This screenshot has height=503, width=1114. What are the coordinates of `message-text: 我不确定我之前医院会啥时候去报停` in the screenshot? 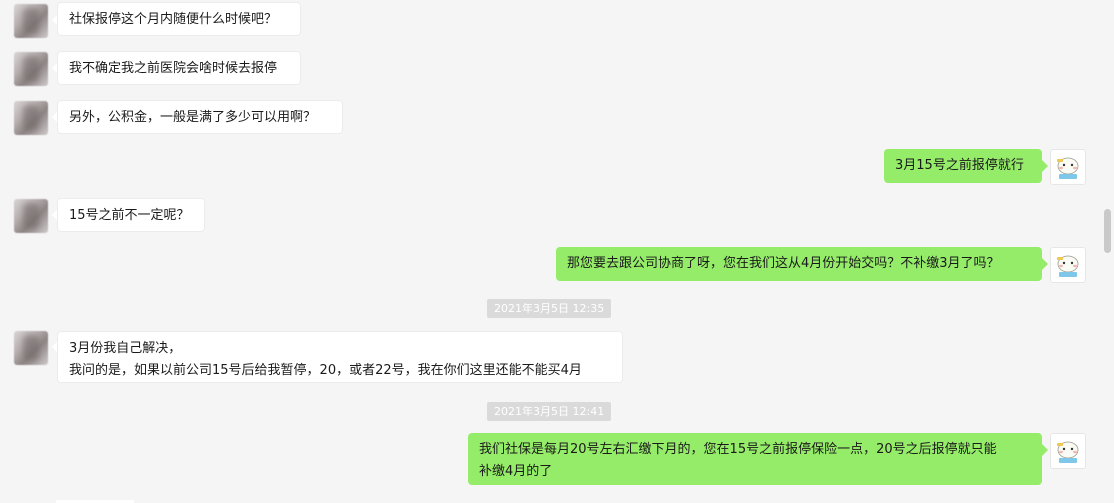 It's located at (173, 68).